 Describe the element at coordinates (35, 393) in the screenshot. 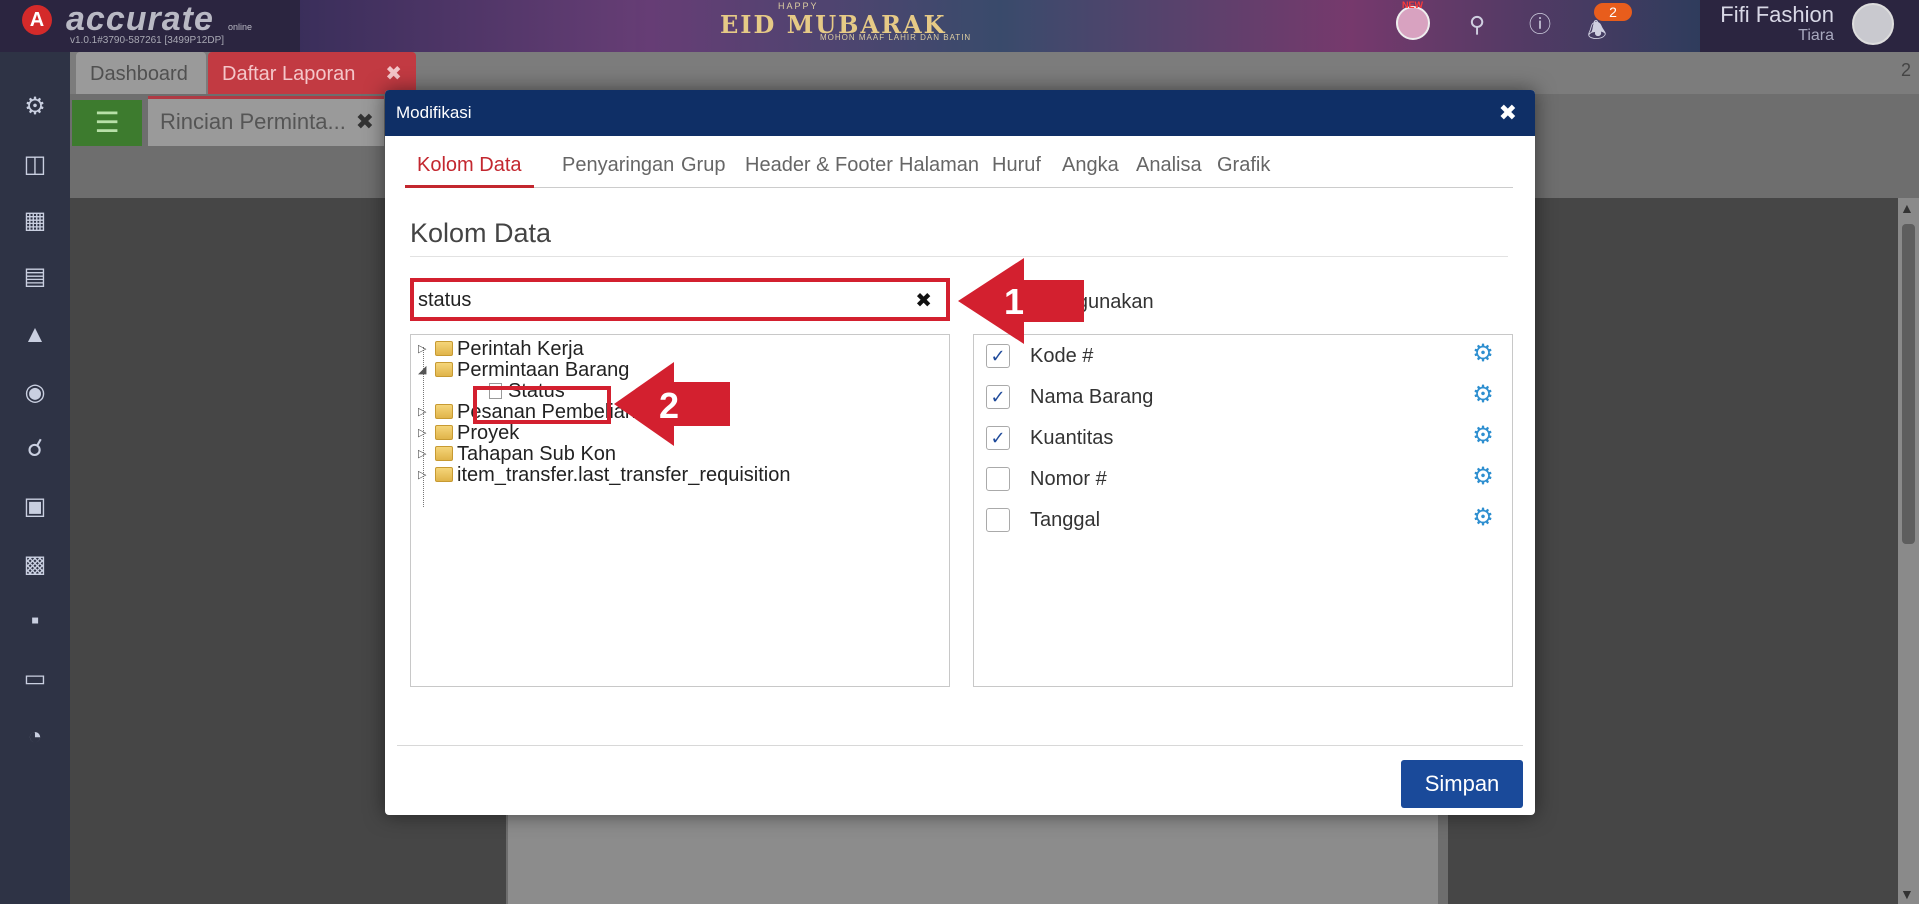

I see `money-bag-icon: ◉` at that location.